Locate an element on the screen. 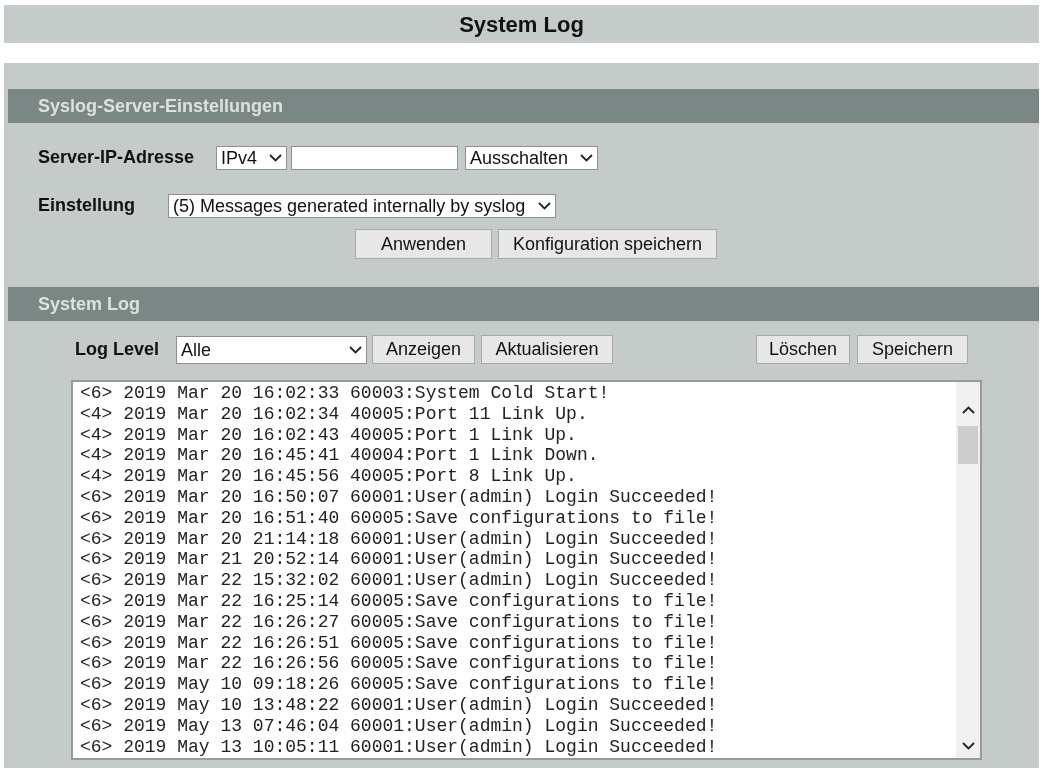 The image size is (1043, 768). section-header: System Log is located at coordinates (523, 304).